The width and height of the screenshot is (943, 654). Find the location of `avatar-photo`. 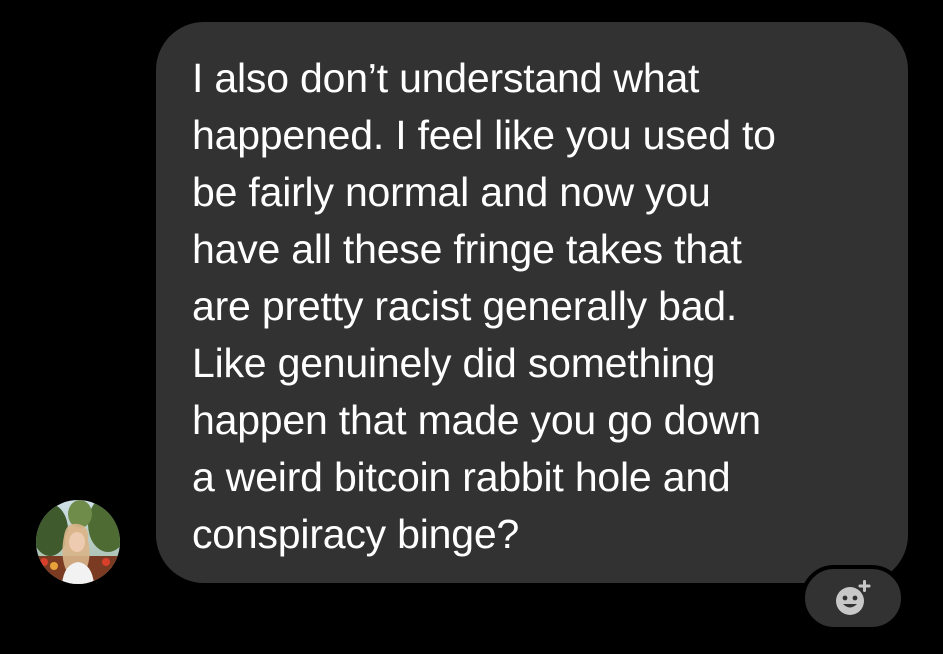

avatar-photo is located at coordinates (78, 542).